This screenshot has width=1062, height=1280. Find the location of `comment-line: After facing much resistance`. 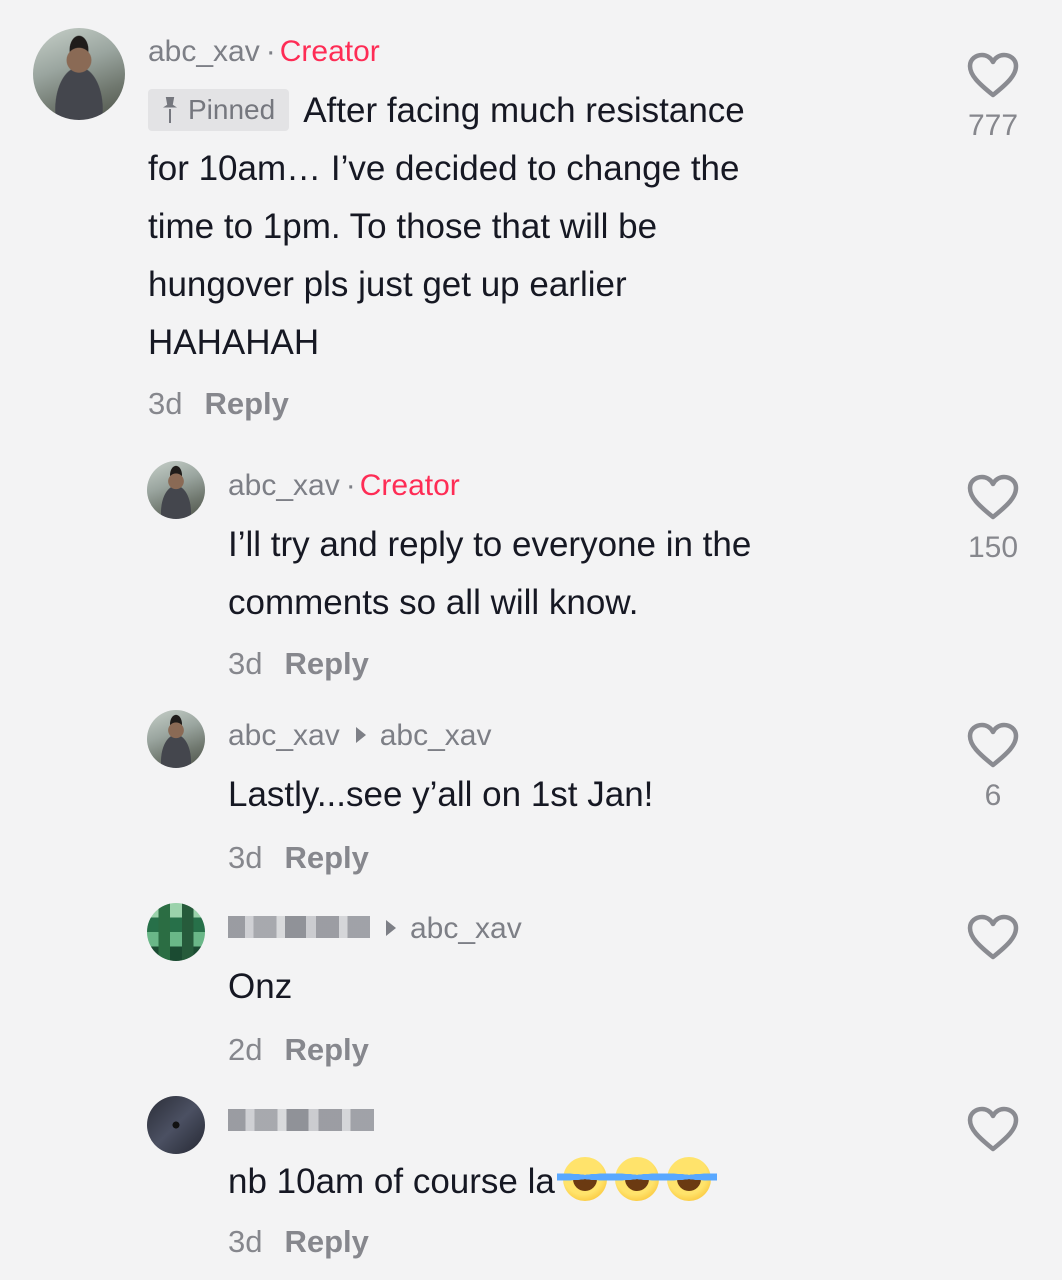

comment-line: After facing much resistance is located at coordinates (524, 110).